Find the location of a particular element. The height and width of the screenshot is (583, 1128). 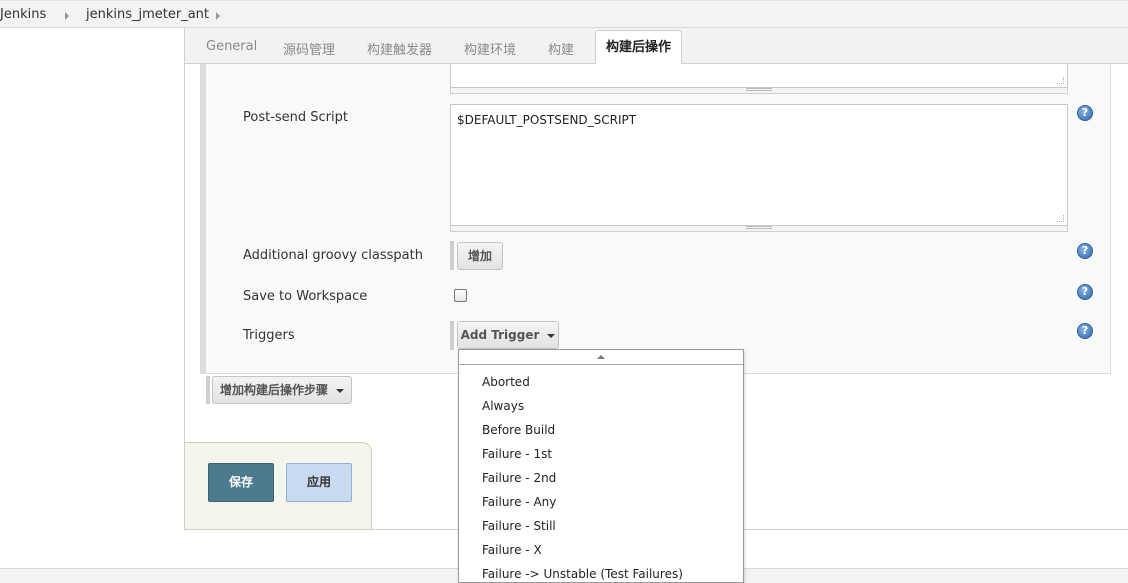

tab-post-build-actions: 构建后操作 is located at coordinates (638, 47).